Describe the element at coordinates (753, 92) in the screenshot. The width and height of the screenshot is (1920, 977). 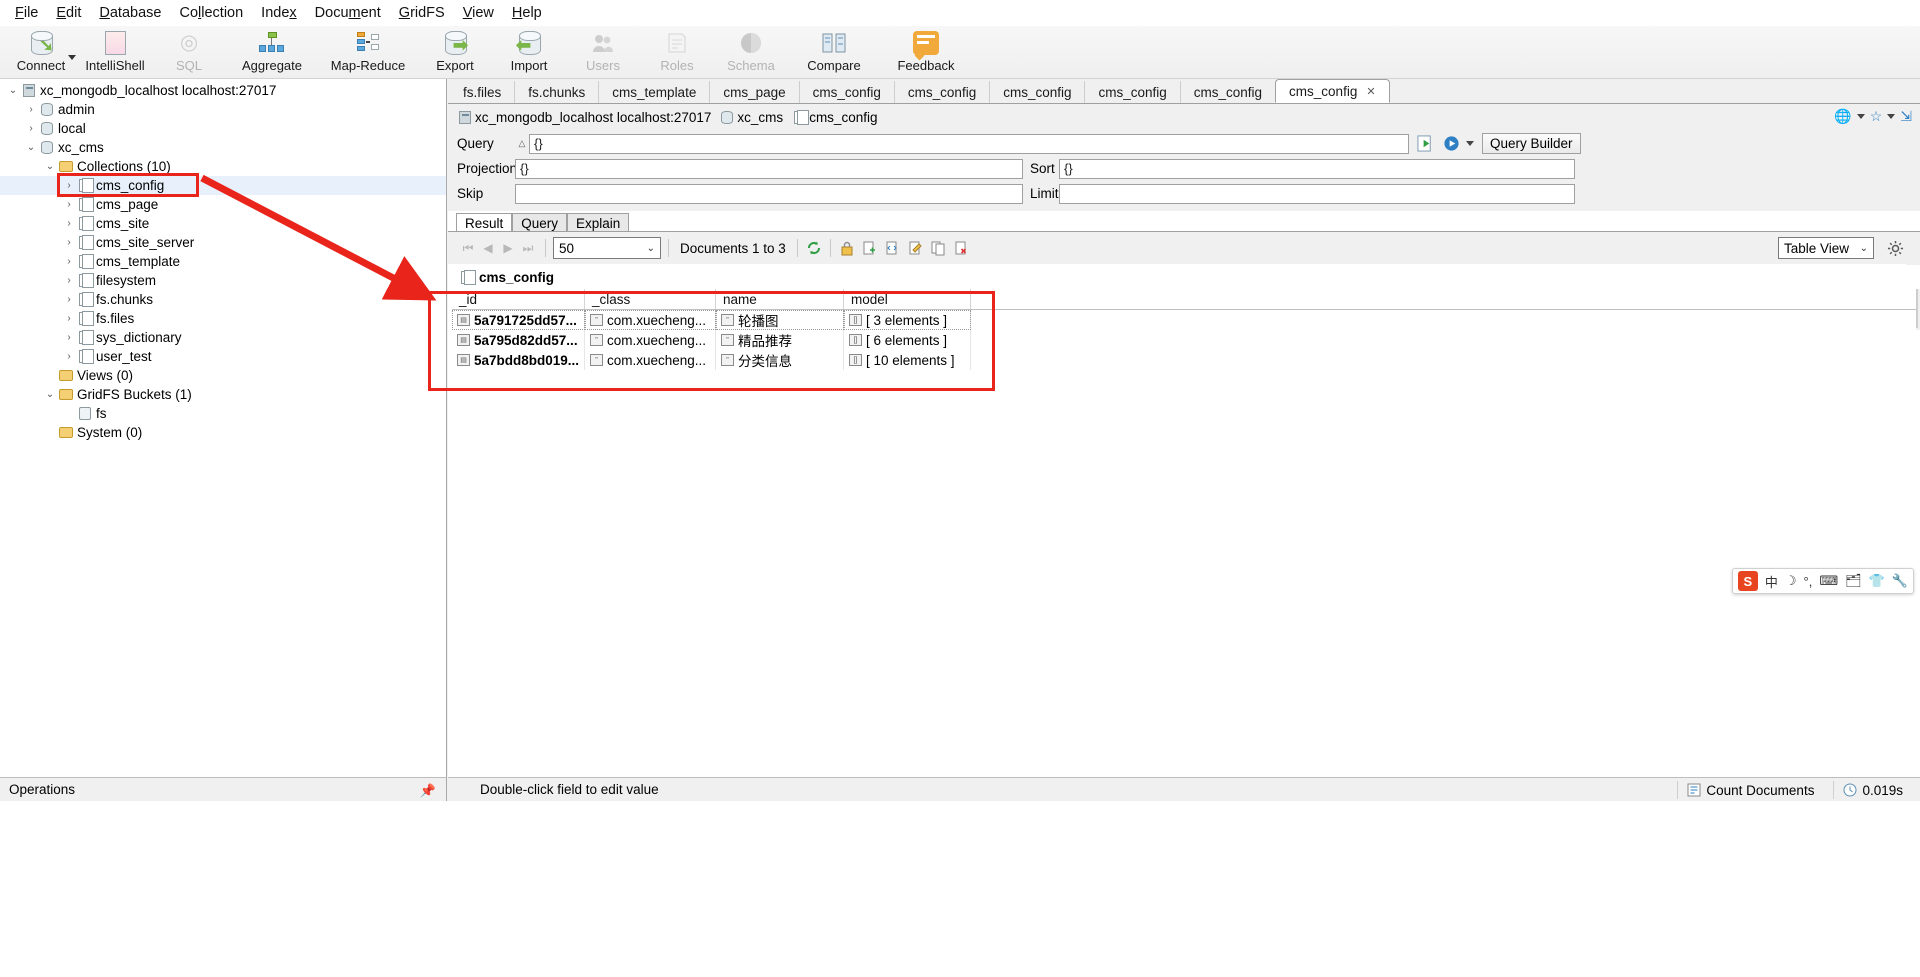
I see `tab-cms-page: cms_page` at that location.